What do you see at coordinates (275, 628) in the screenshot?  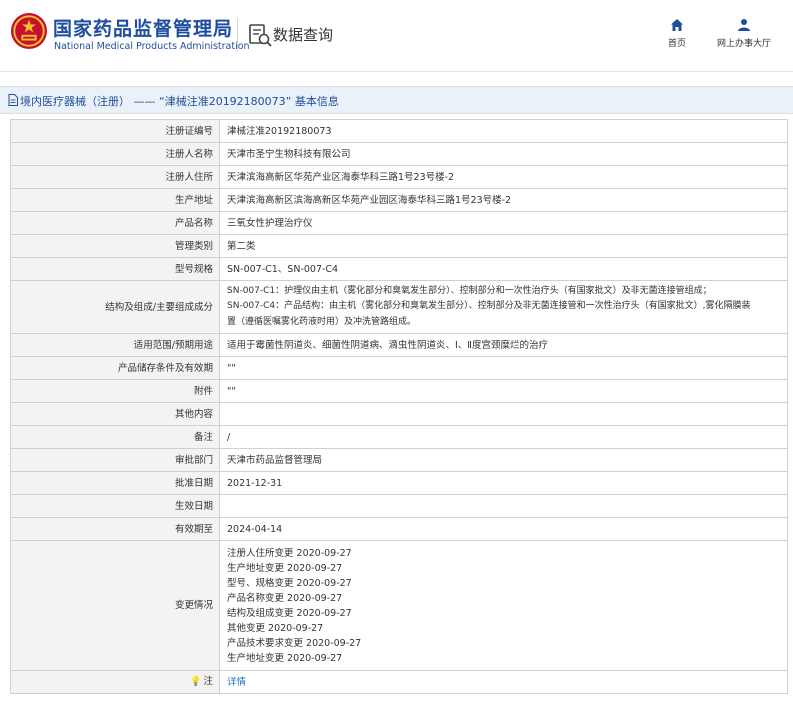 I see `change-item: 其他变更 2020-09-27` at bounding box center [275, 628].